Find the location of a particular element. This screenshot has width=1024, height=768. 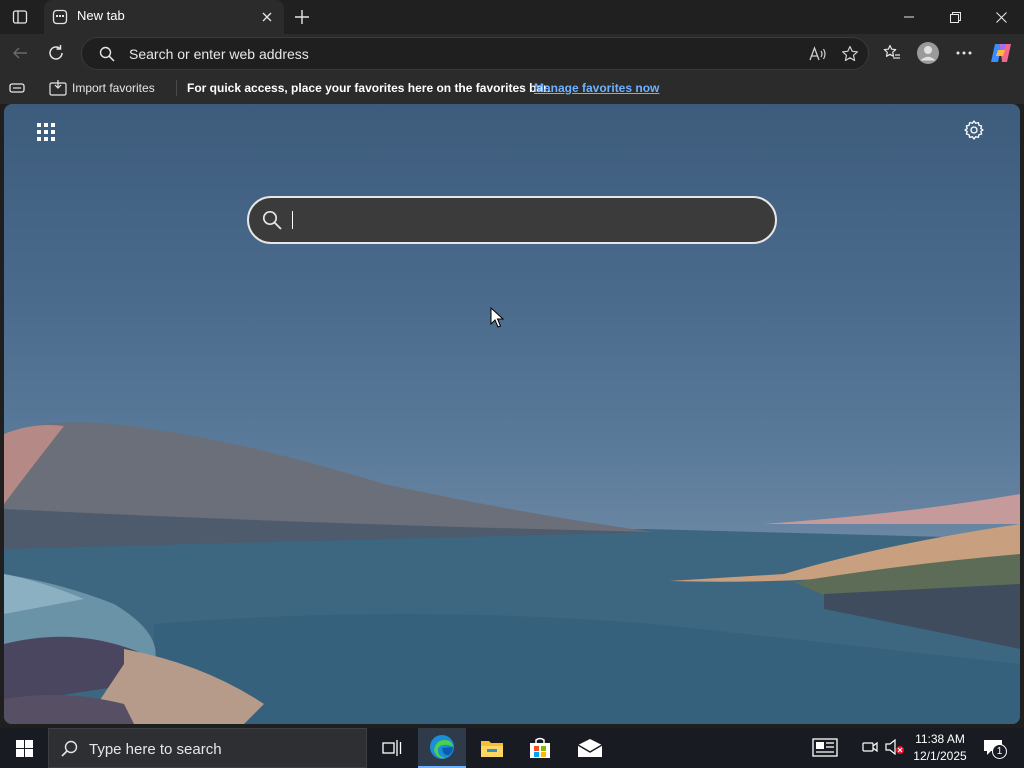

tab-actions-button is located at coordinates (20, 17).